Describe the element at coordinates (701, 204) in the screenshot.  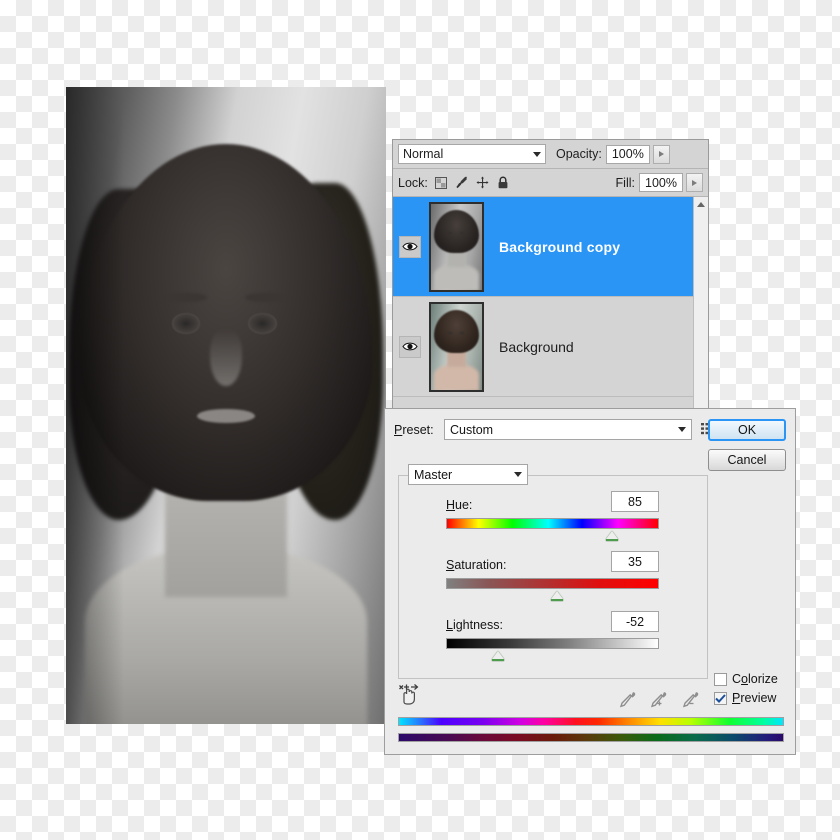
I see `scroll-up-icon` at that location.